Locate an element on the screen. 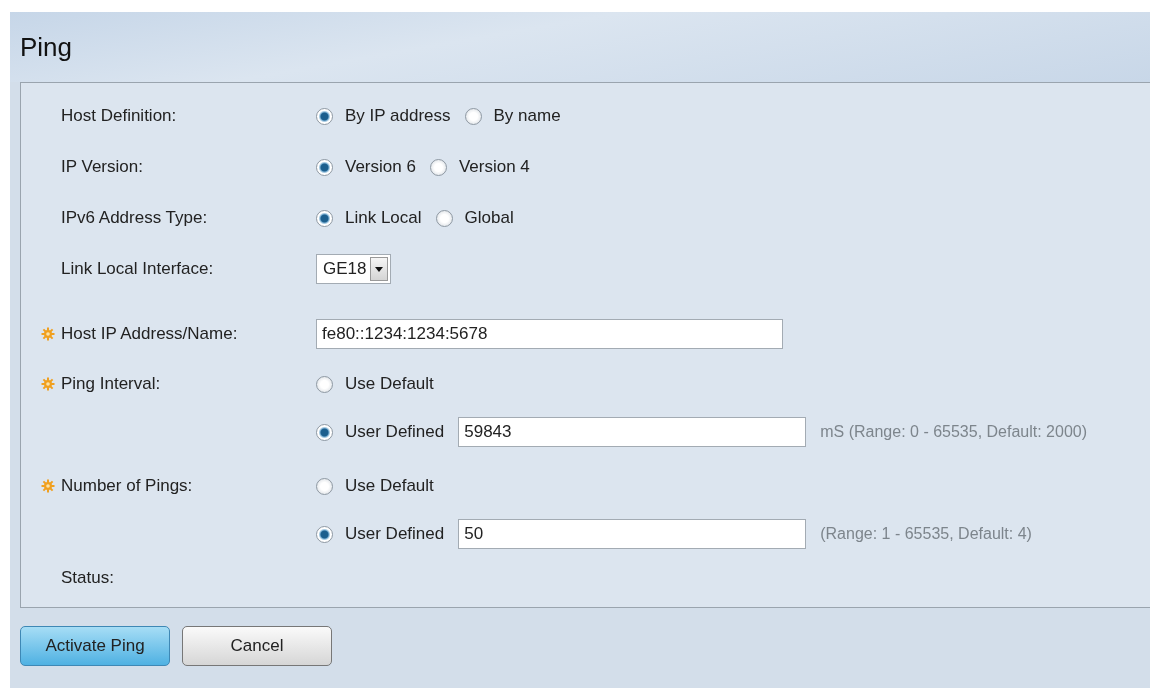 This screenshot has width=1150, height=688. activate-button: Activate Ping is located at coordinates (95, 646).